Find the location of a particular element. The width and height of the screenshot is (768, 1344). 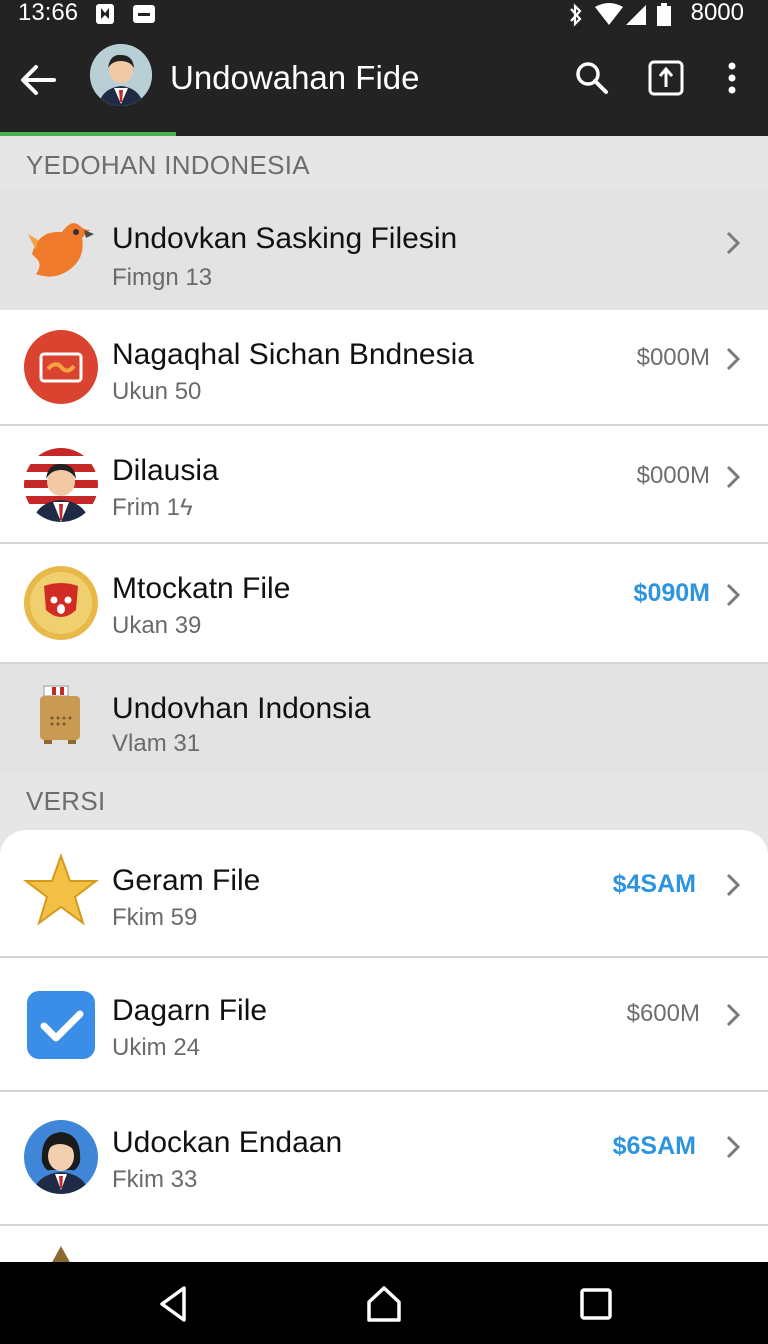

list-item: Geram File Fkim 59 $4SAM is located at coordinates (384, 894).